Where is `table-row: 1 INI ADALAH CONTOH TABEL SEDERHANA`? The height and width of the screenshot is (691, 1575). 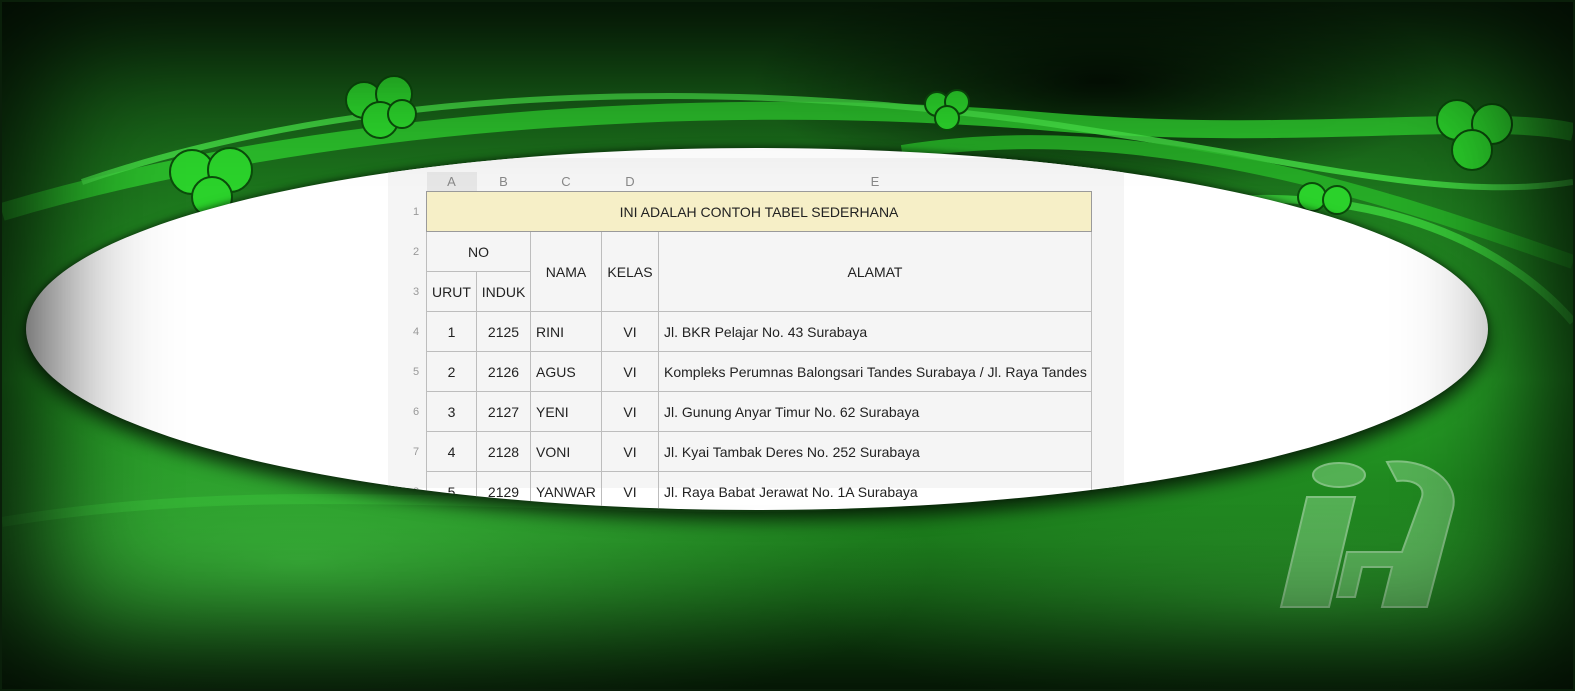
table-row: 1 INI ADALAH CONTOH TABEL SEDERHANA is located at coordinates (749, 211).